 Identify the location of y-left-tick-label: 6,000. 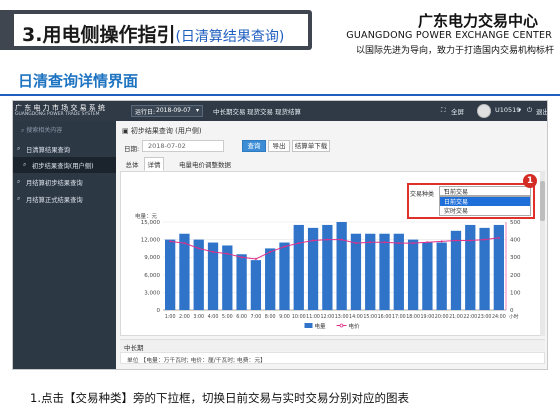
(152, 276).